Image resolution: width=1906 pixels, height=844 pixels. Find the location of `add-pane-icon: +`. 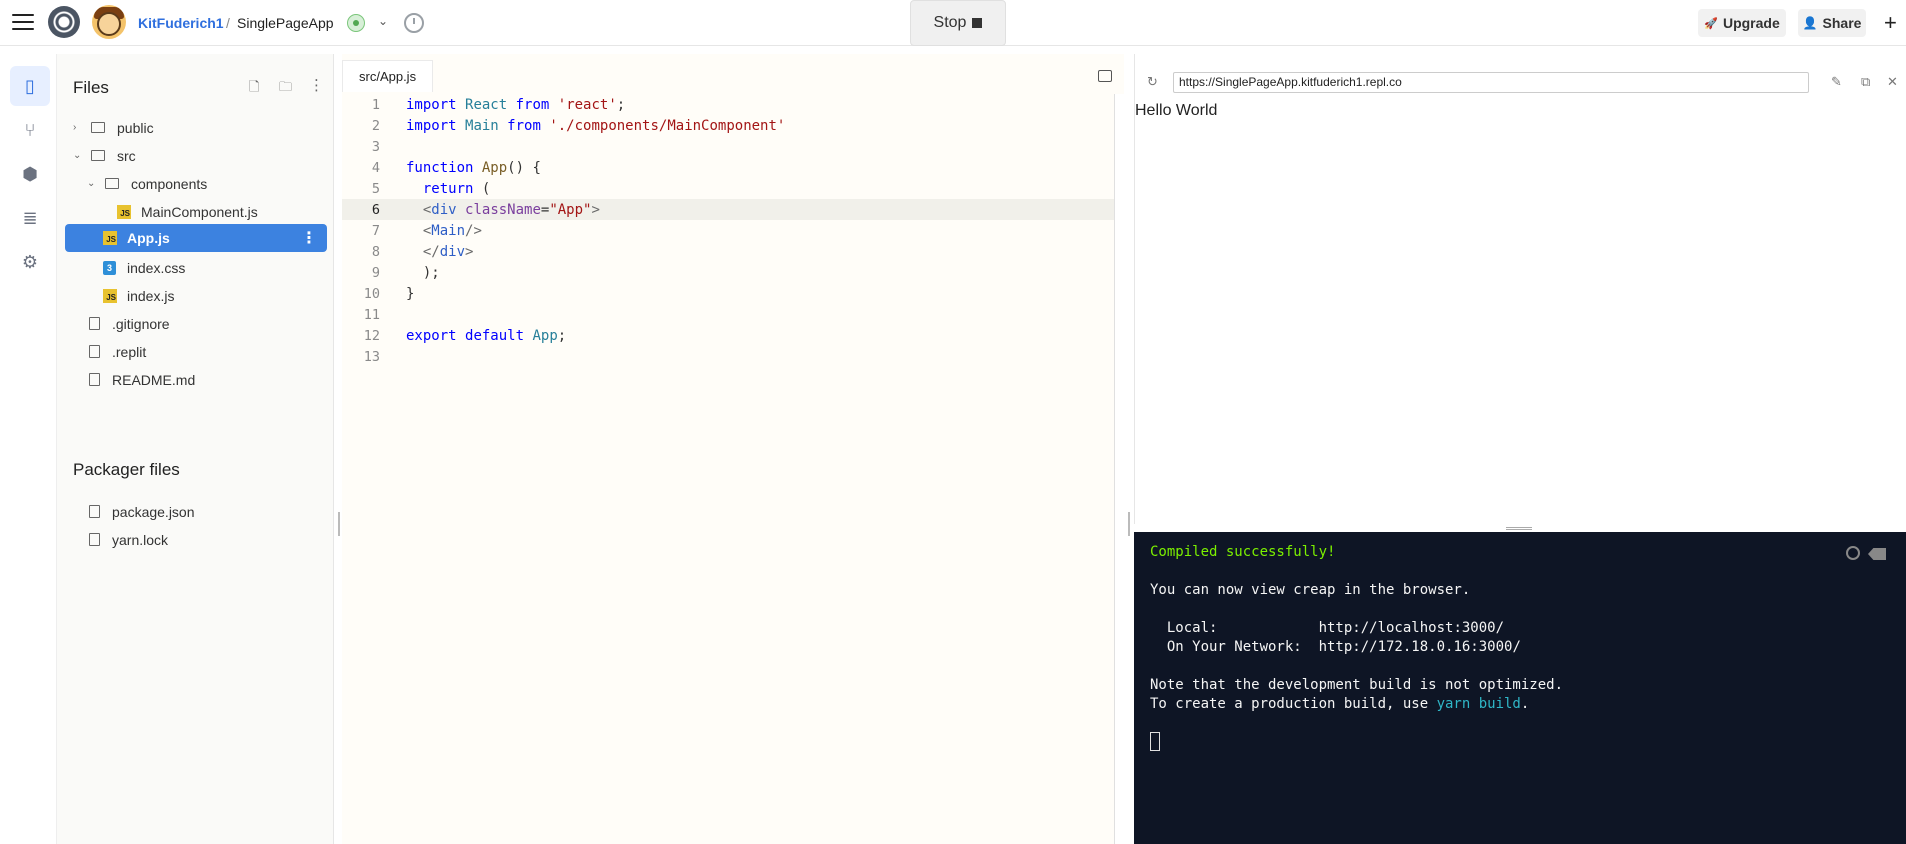

add-pane-icon: + is located at coordinates (1890, 23).